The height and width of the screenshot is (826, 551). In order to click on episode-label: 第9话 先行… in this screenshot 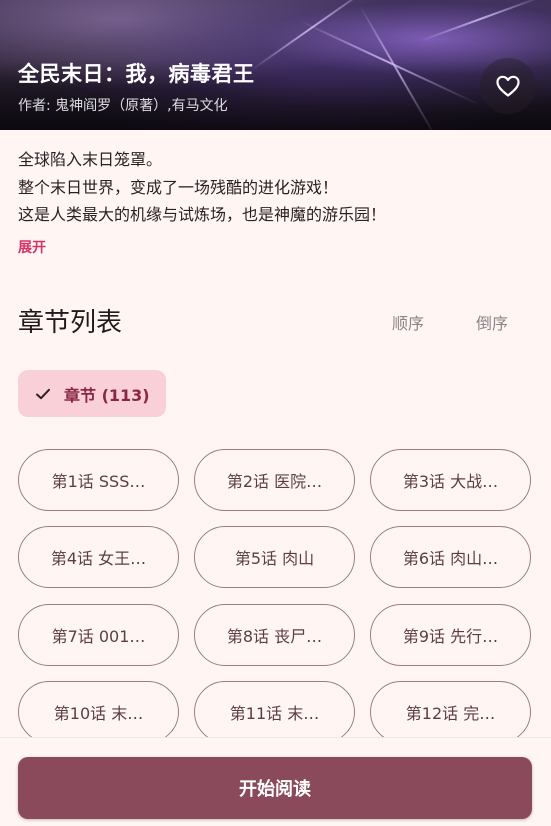, I will do `click(450, 636)`.